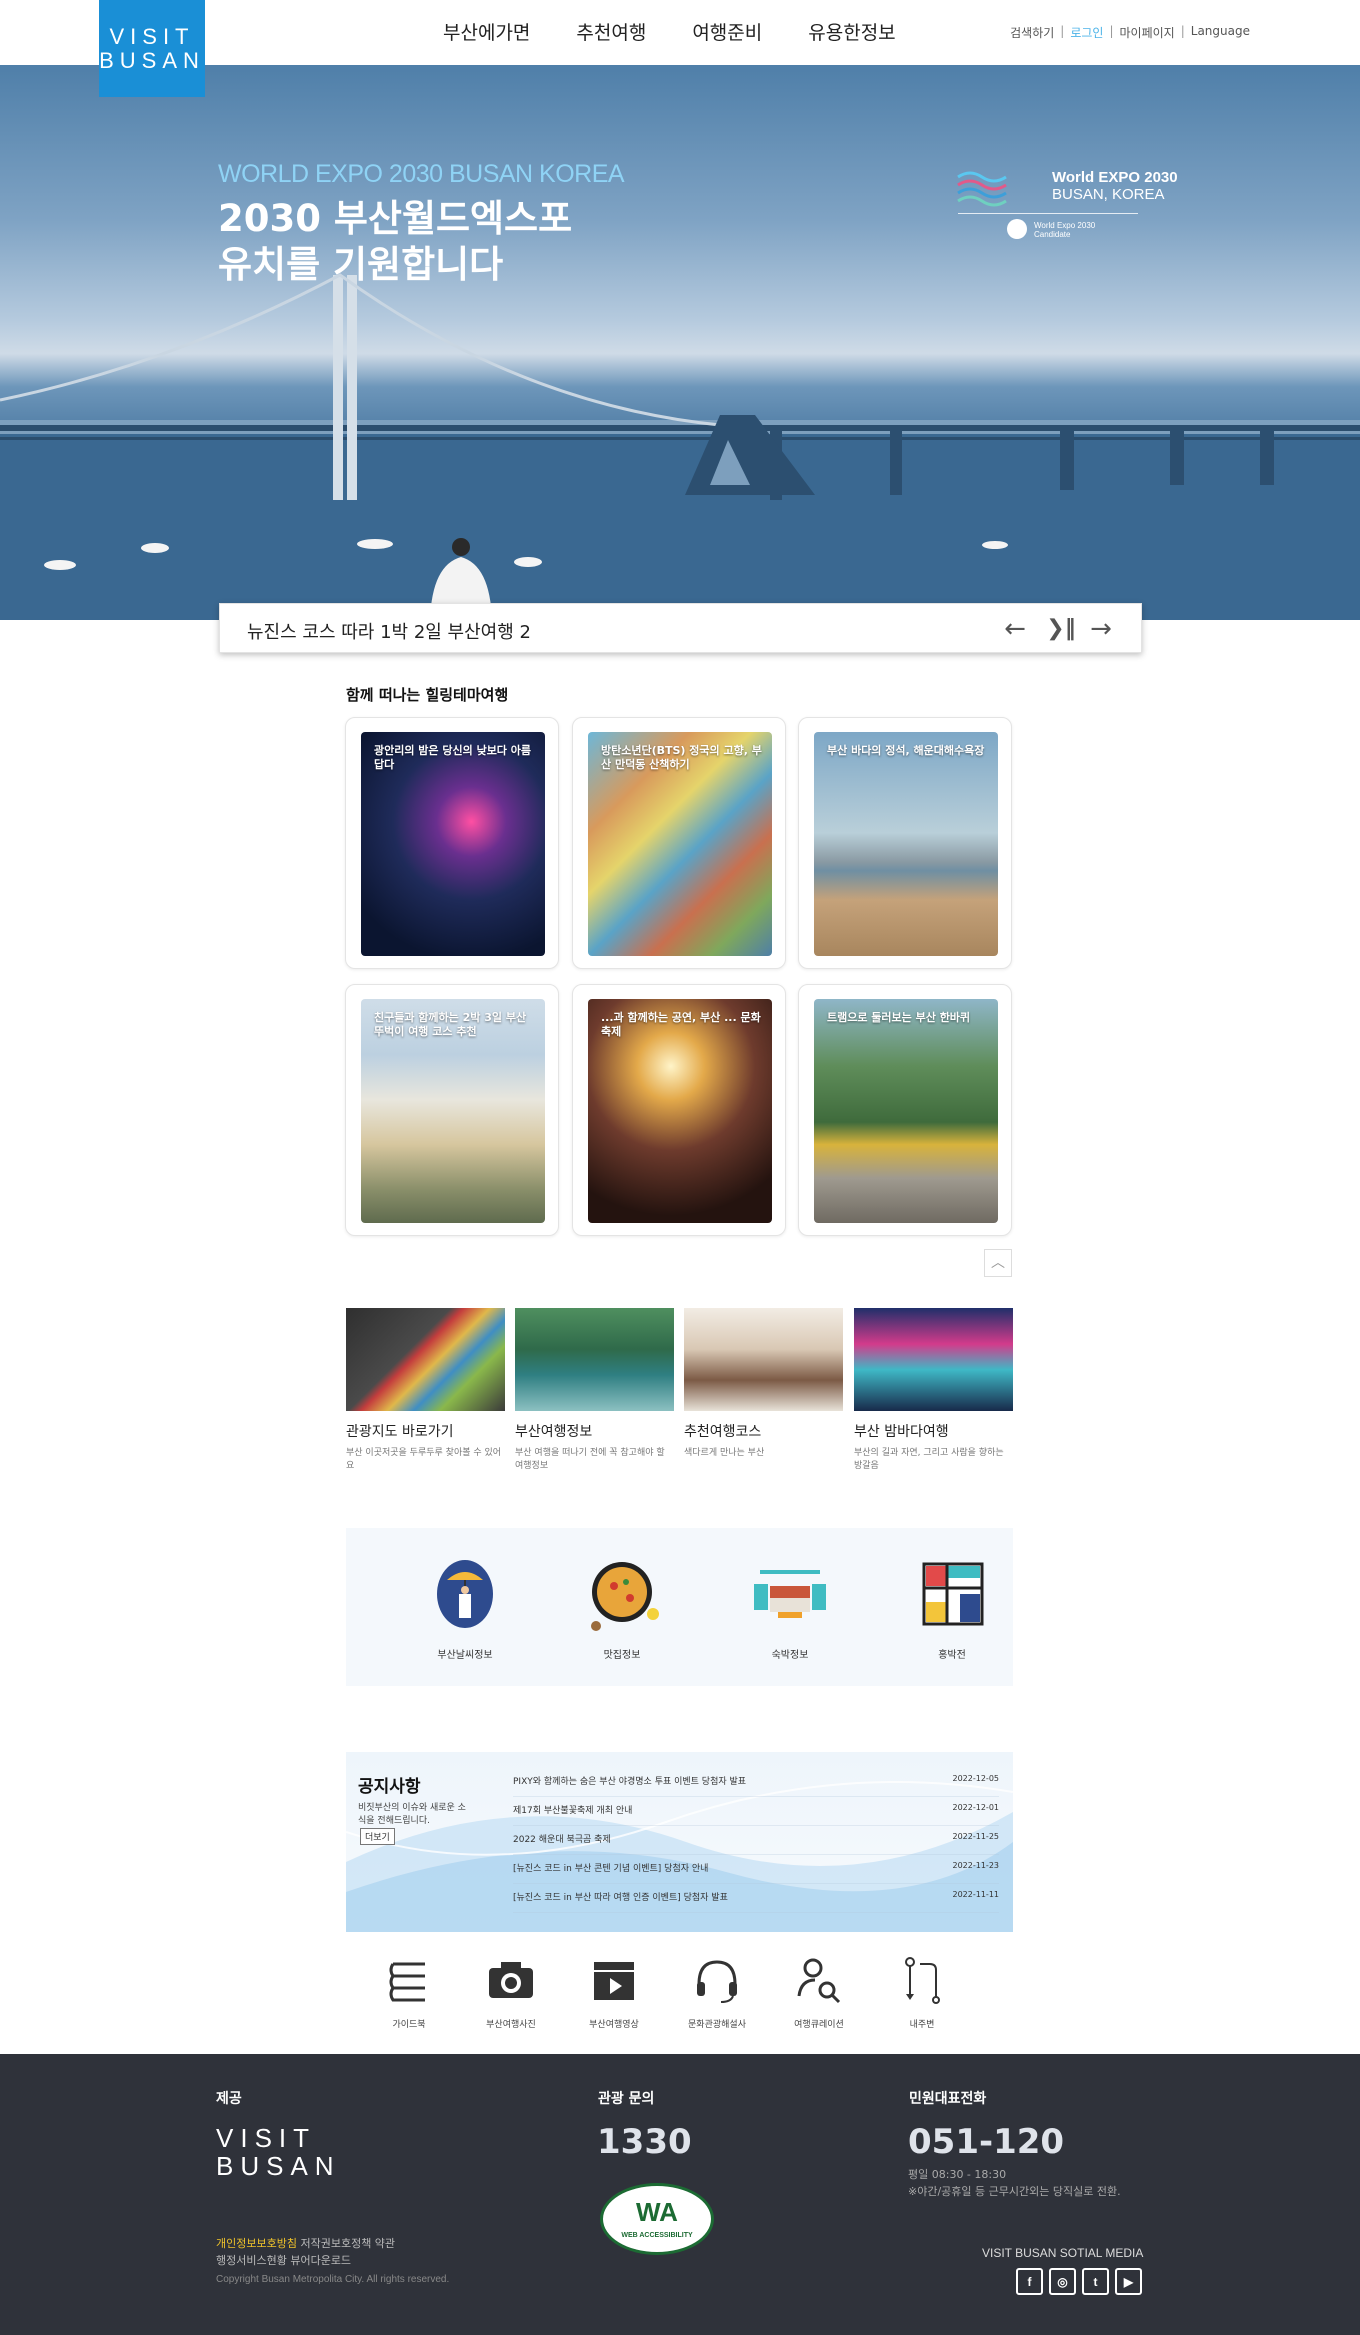 Image resolution: width=1360 pixels, height=2335 pixels. What do you see at coordinates (976, 1894) in the screenshot?
I see `notice-date: 2022-11-11` at bounding box center [976, 1894].